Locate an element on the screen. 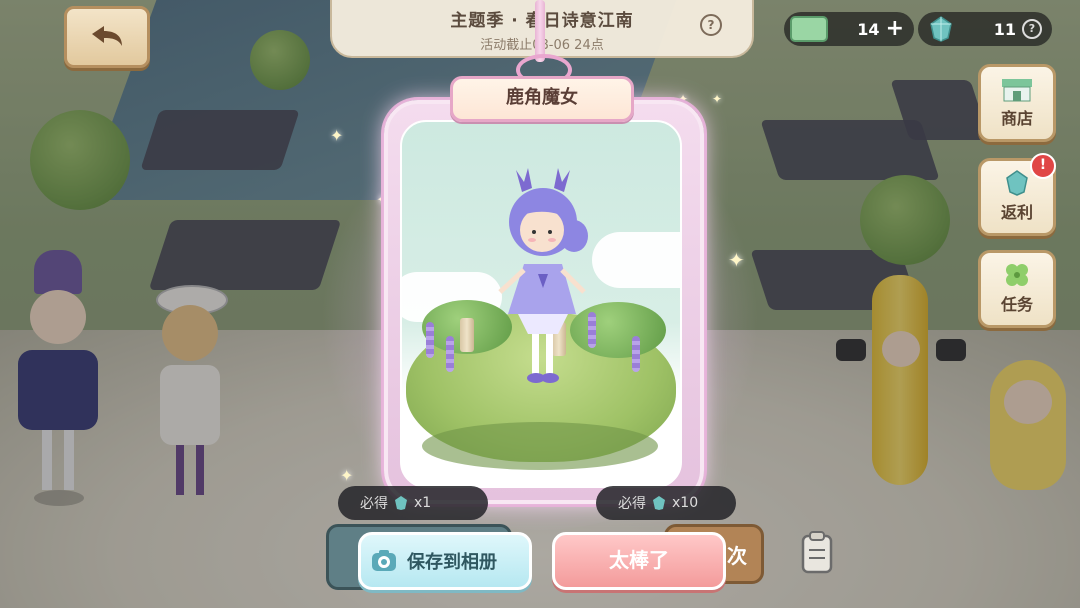 This screenshot has width=1080, height=608. money-counter: 14 + is located at coordinates (849, 29).